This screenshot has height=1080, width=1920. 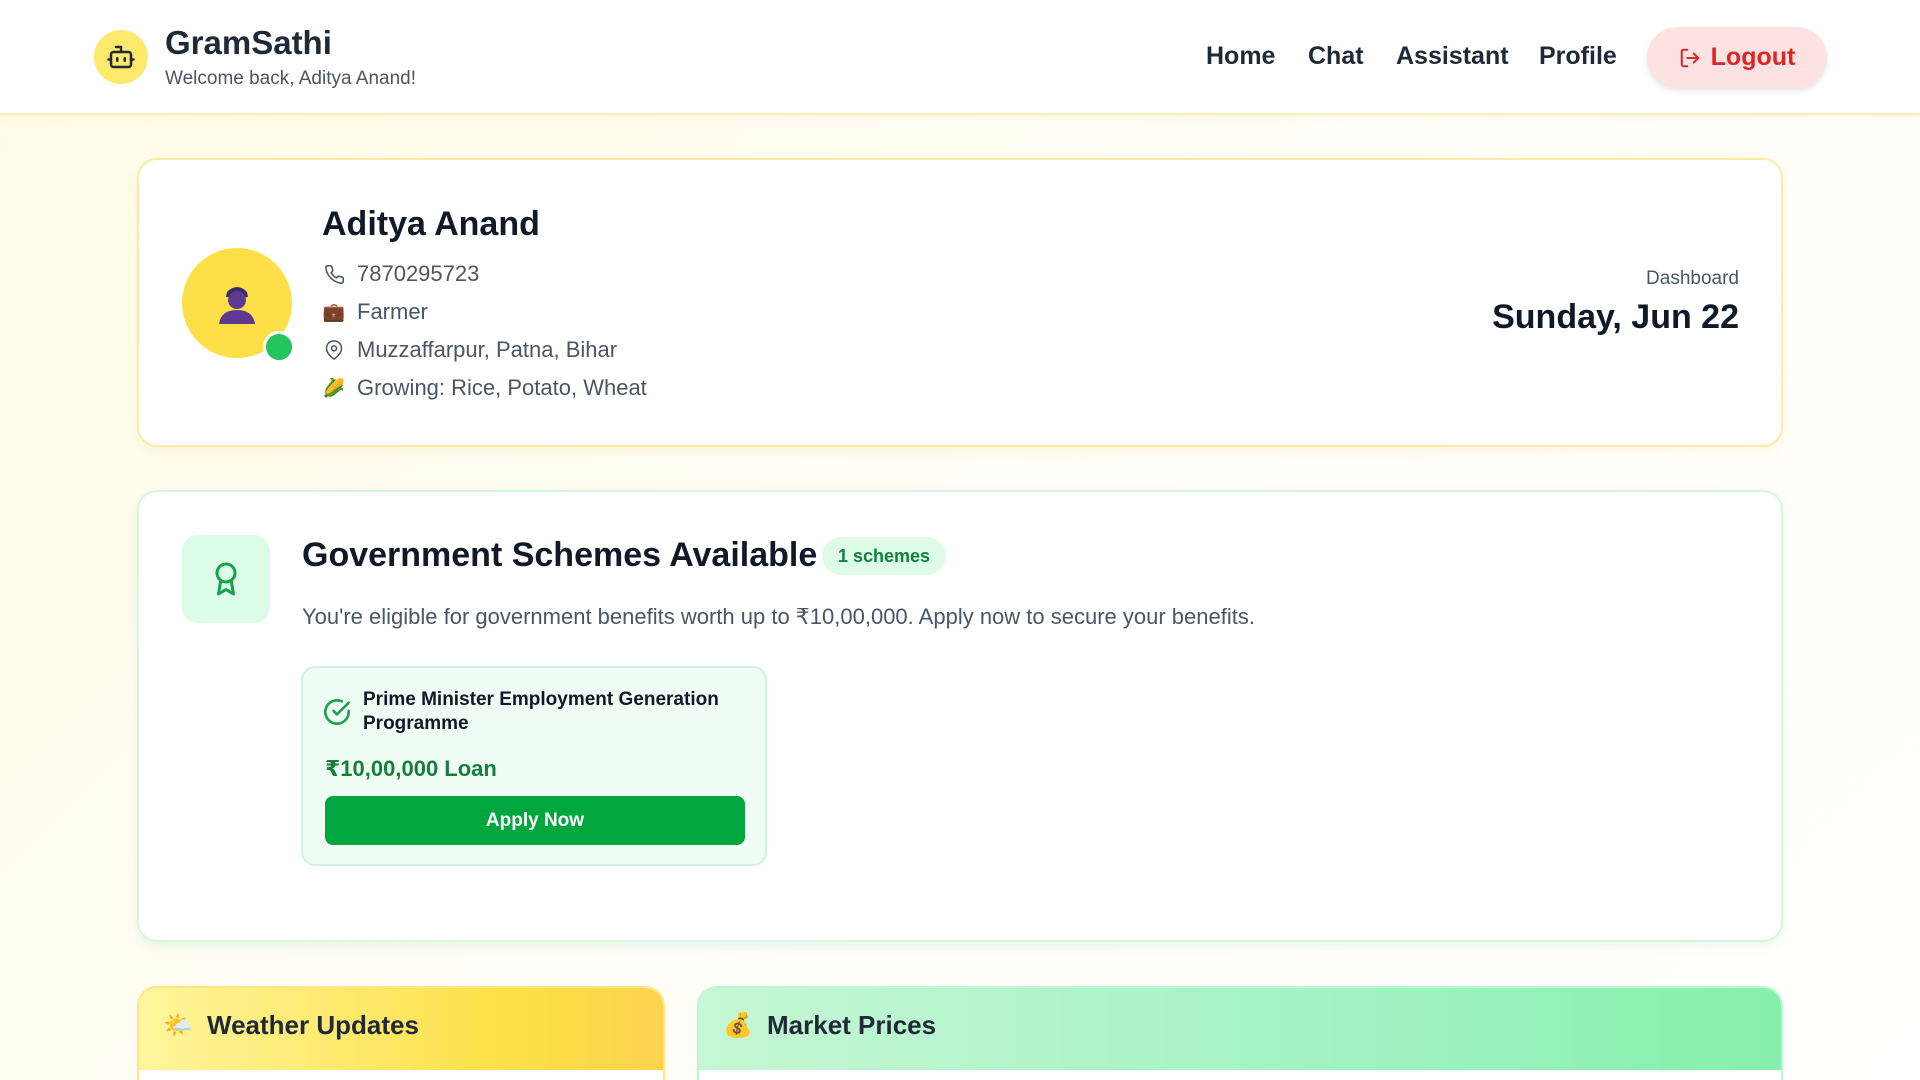 What do you see at coordinates (237, 305) in the screenshot?
I see `farmer-avatar-icon` at bounding box center [237, 305].